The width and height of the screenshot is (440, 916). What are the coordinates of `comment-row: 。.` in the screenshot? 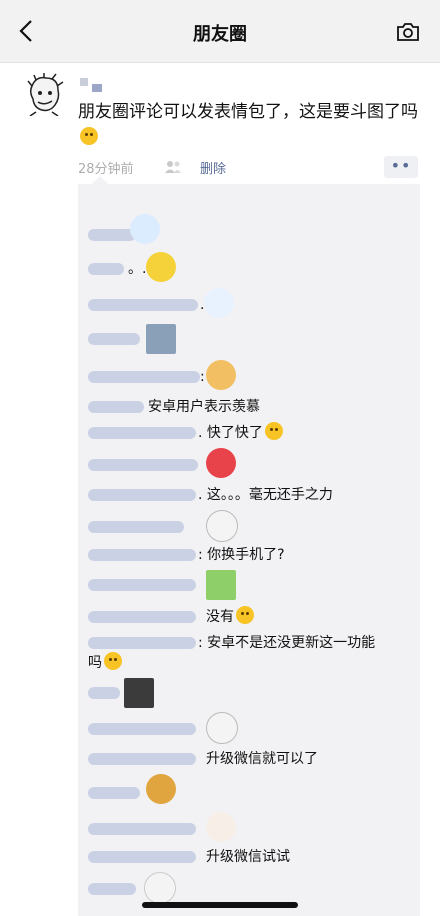 It's located at (238, 267).